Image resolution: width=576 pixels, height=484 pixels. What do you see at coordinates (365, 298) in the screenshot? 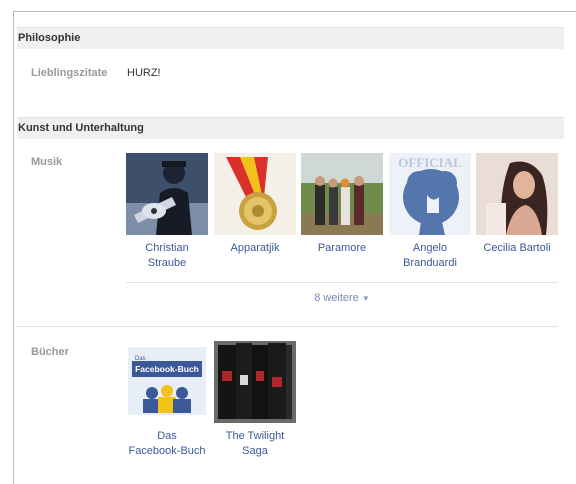
I see `chevron-down-icon: ▼` at bounding box center [365, 298].